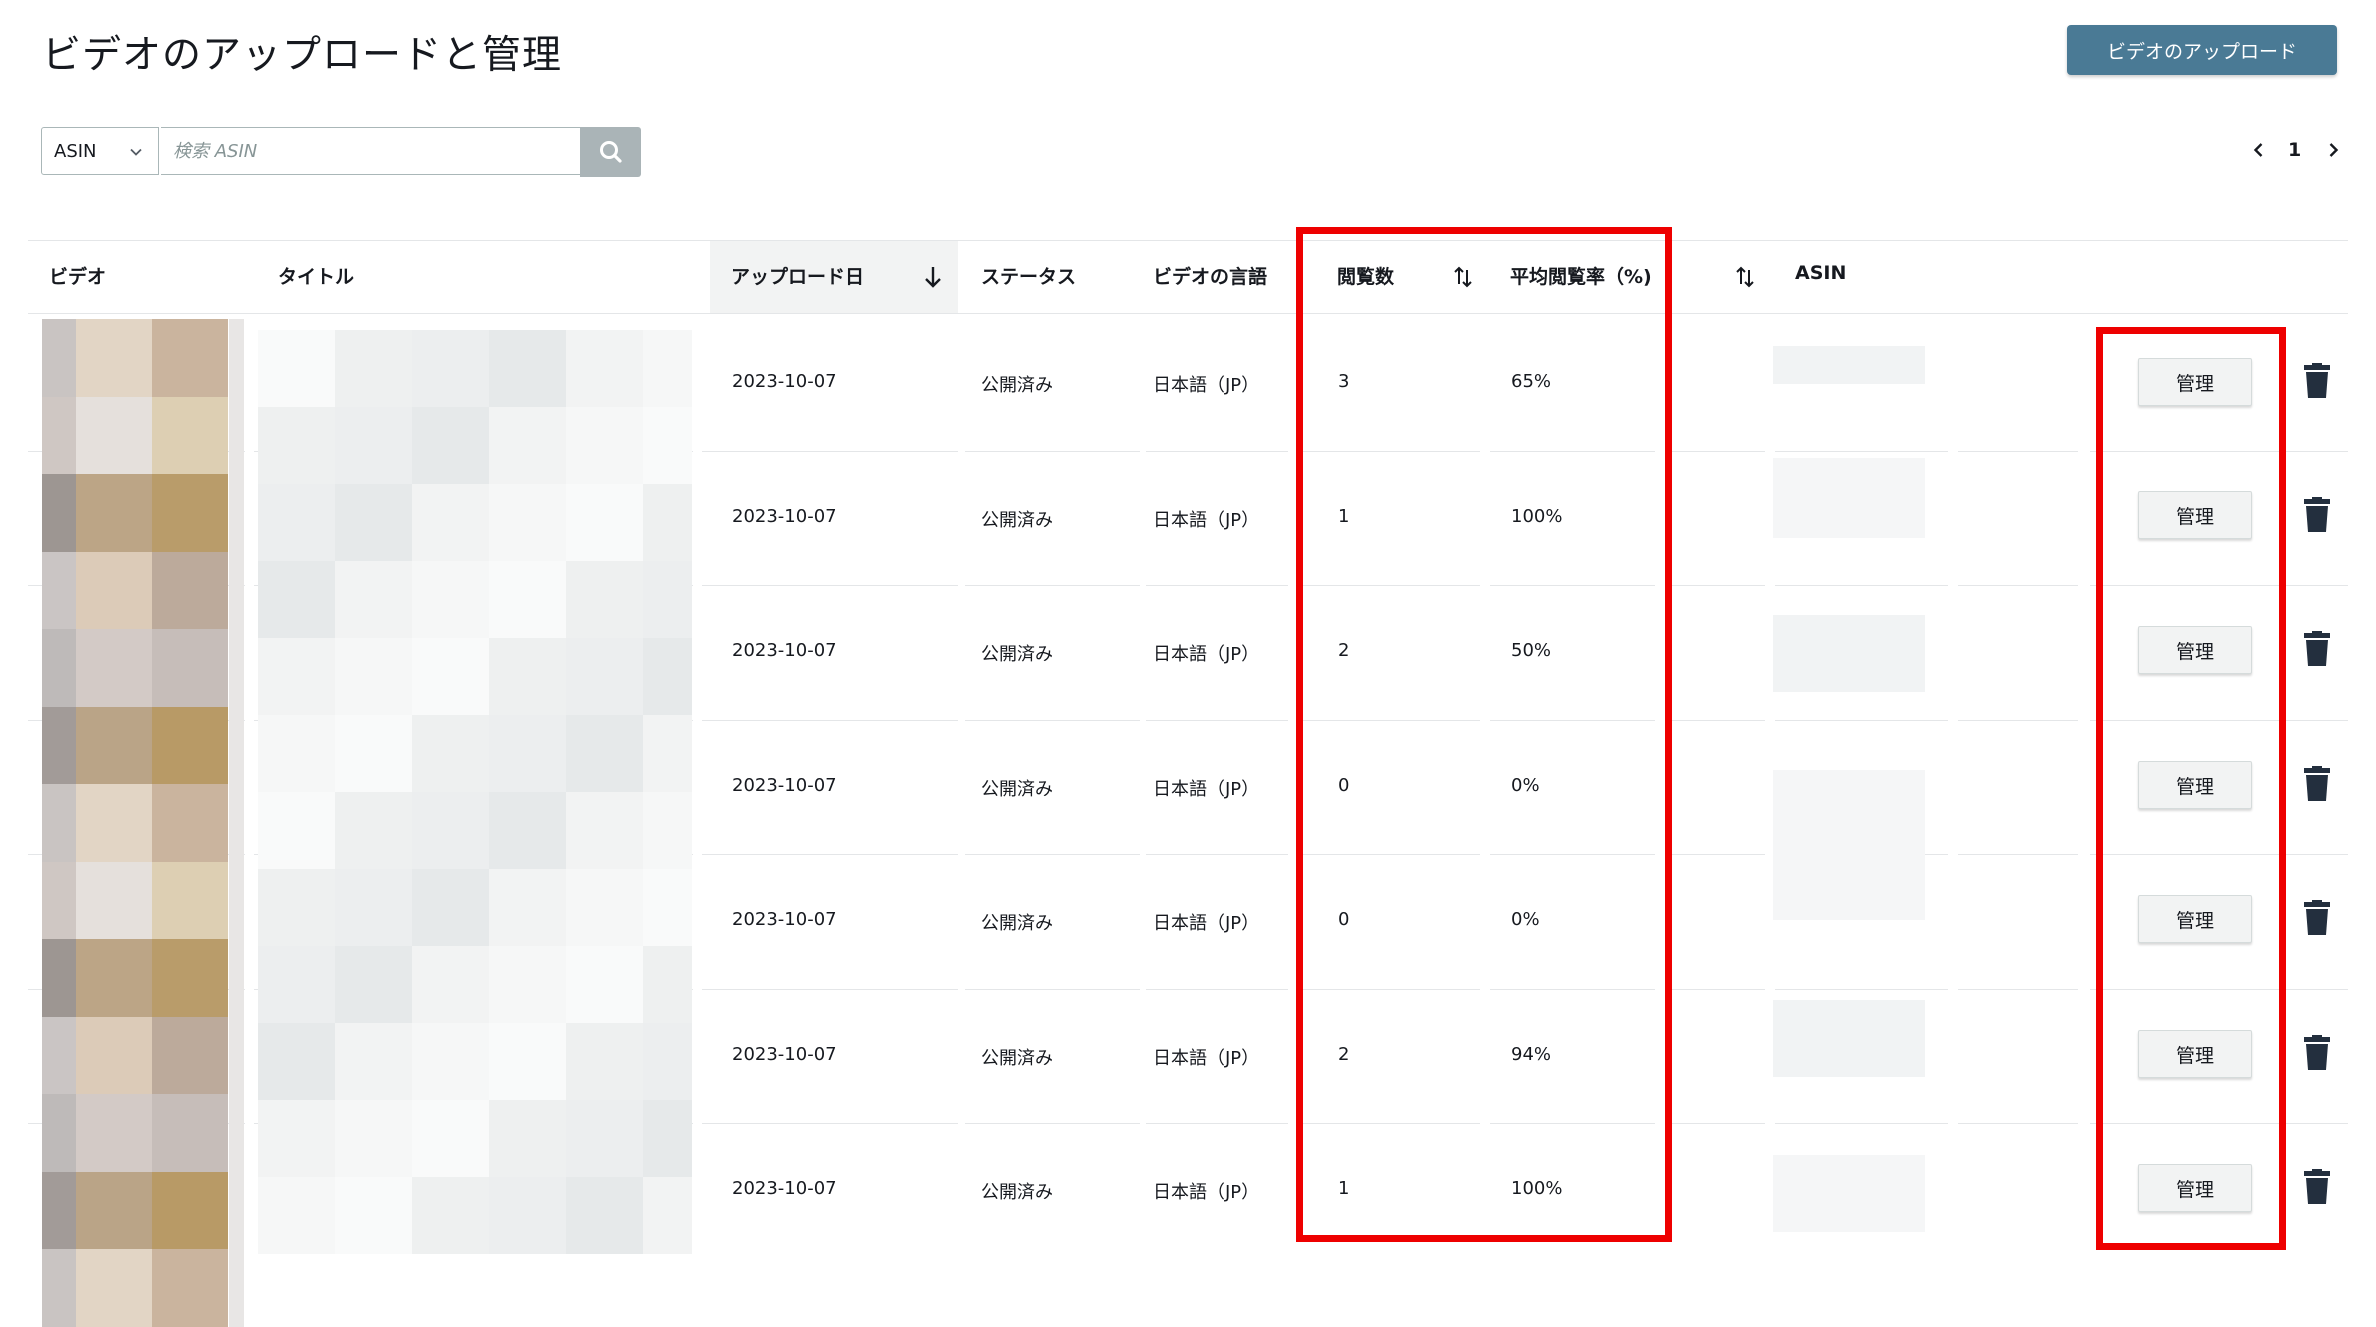  Describe the element at coordinates (1188, 313) in the screenshot. I see `table-header-border` at that location.